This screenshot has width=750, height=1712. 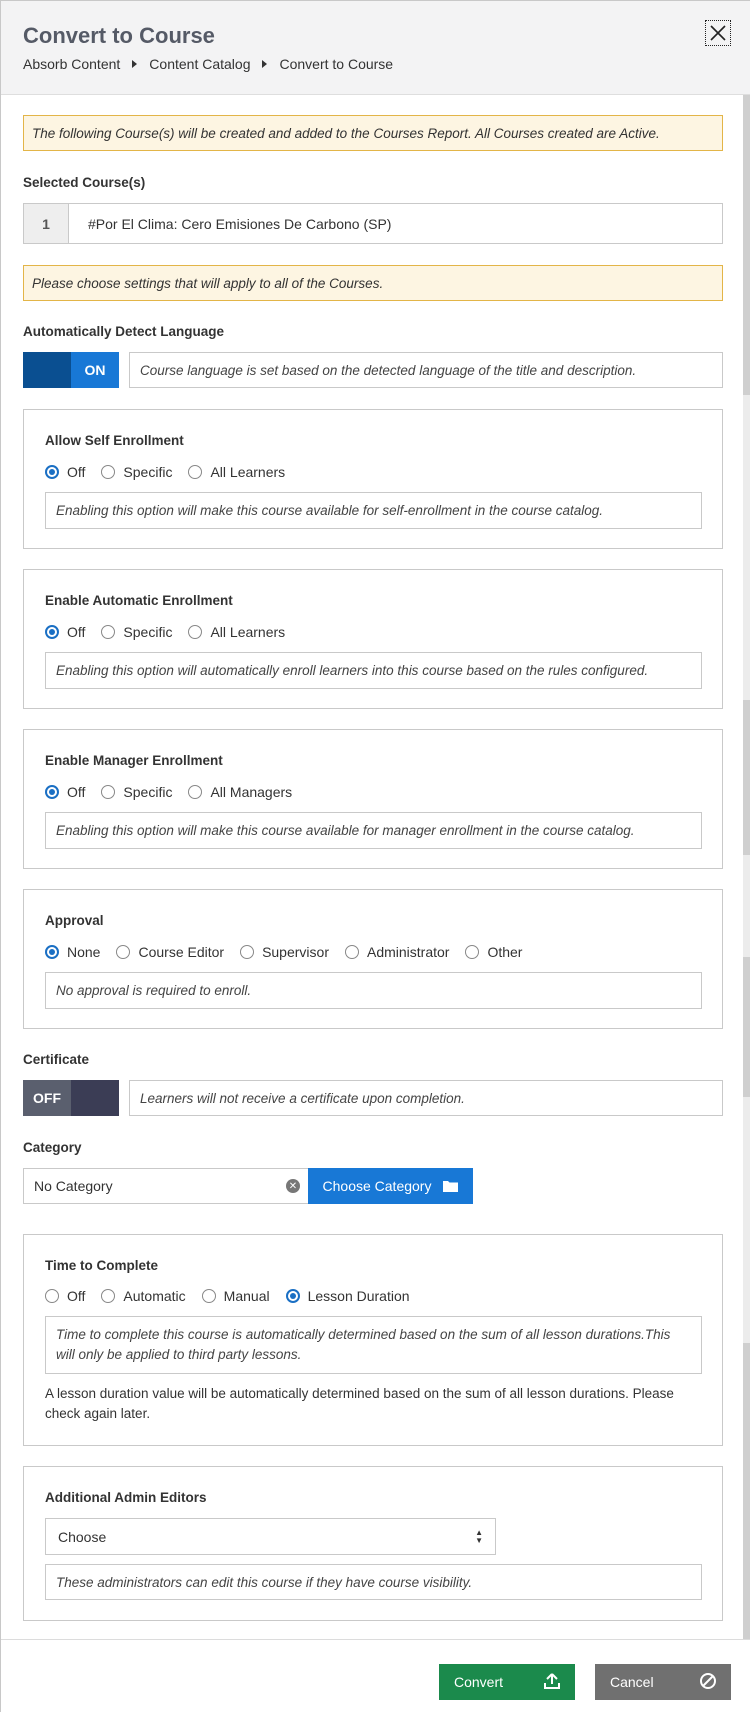 I want to click on detect-language-label: Automatically Detect Language, so click(x=124, y=331).